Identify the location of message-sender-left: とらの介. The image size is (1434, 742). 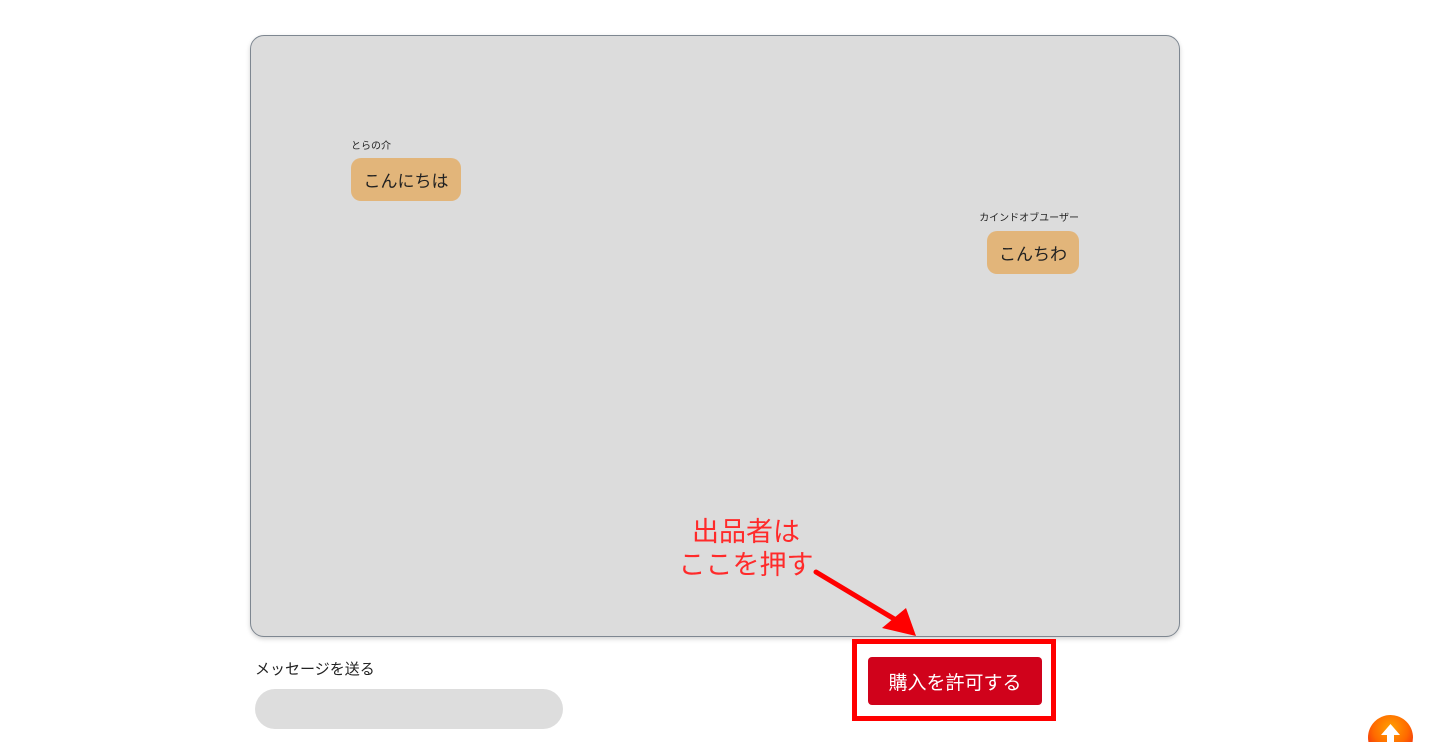
(371, 146).